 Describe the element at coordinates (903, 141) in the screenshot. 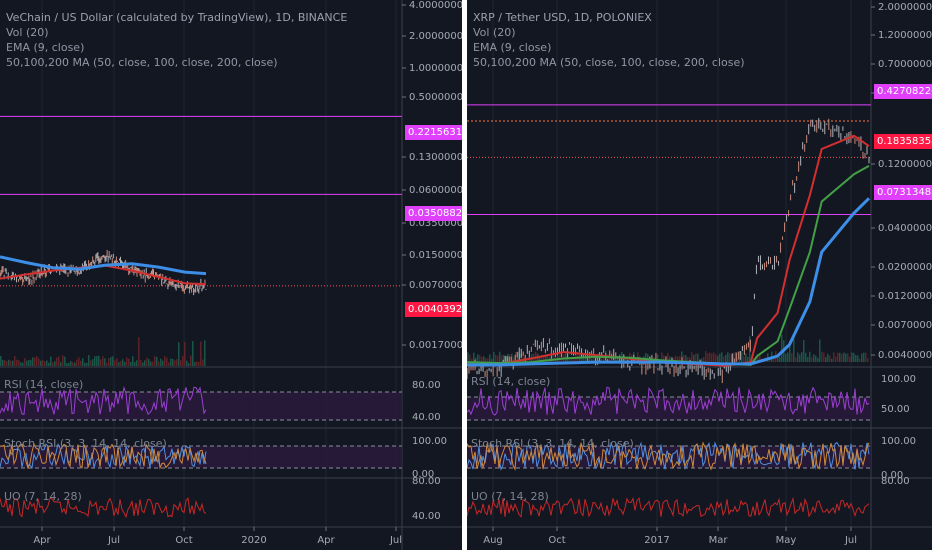

I see `right-price-tag-current: 0.18358358` at that location.